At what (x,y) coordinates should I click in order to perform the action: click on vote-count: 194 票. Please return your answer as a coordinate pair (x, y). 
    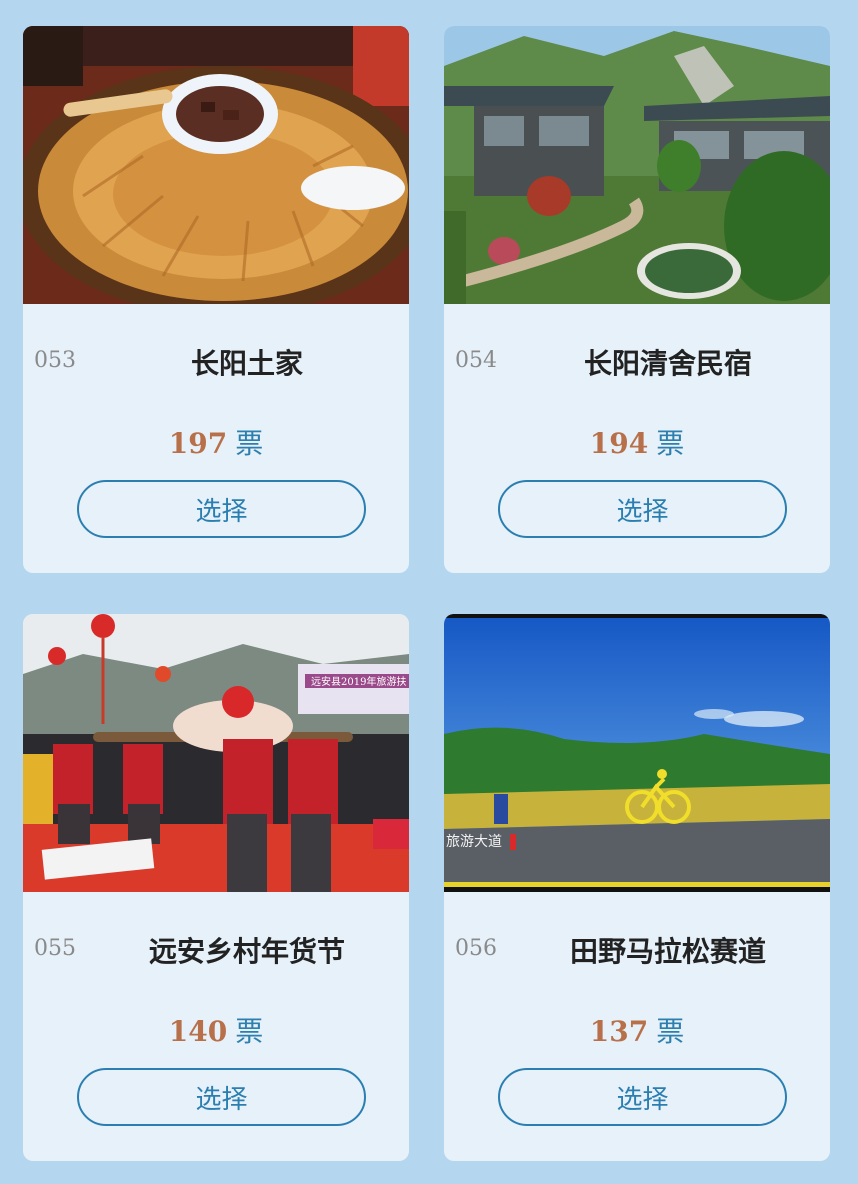
    Looking at the image, I should click on (637, 442).